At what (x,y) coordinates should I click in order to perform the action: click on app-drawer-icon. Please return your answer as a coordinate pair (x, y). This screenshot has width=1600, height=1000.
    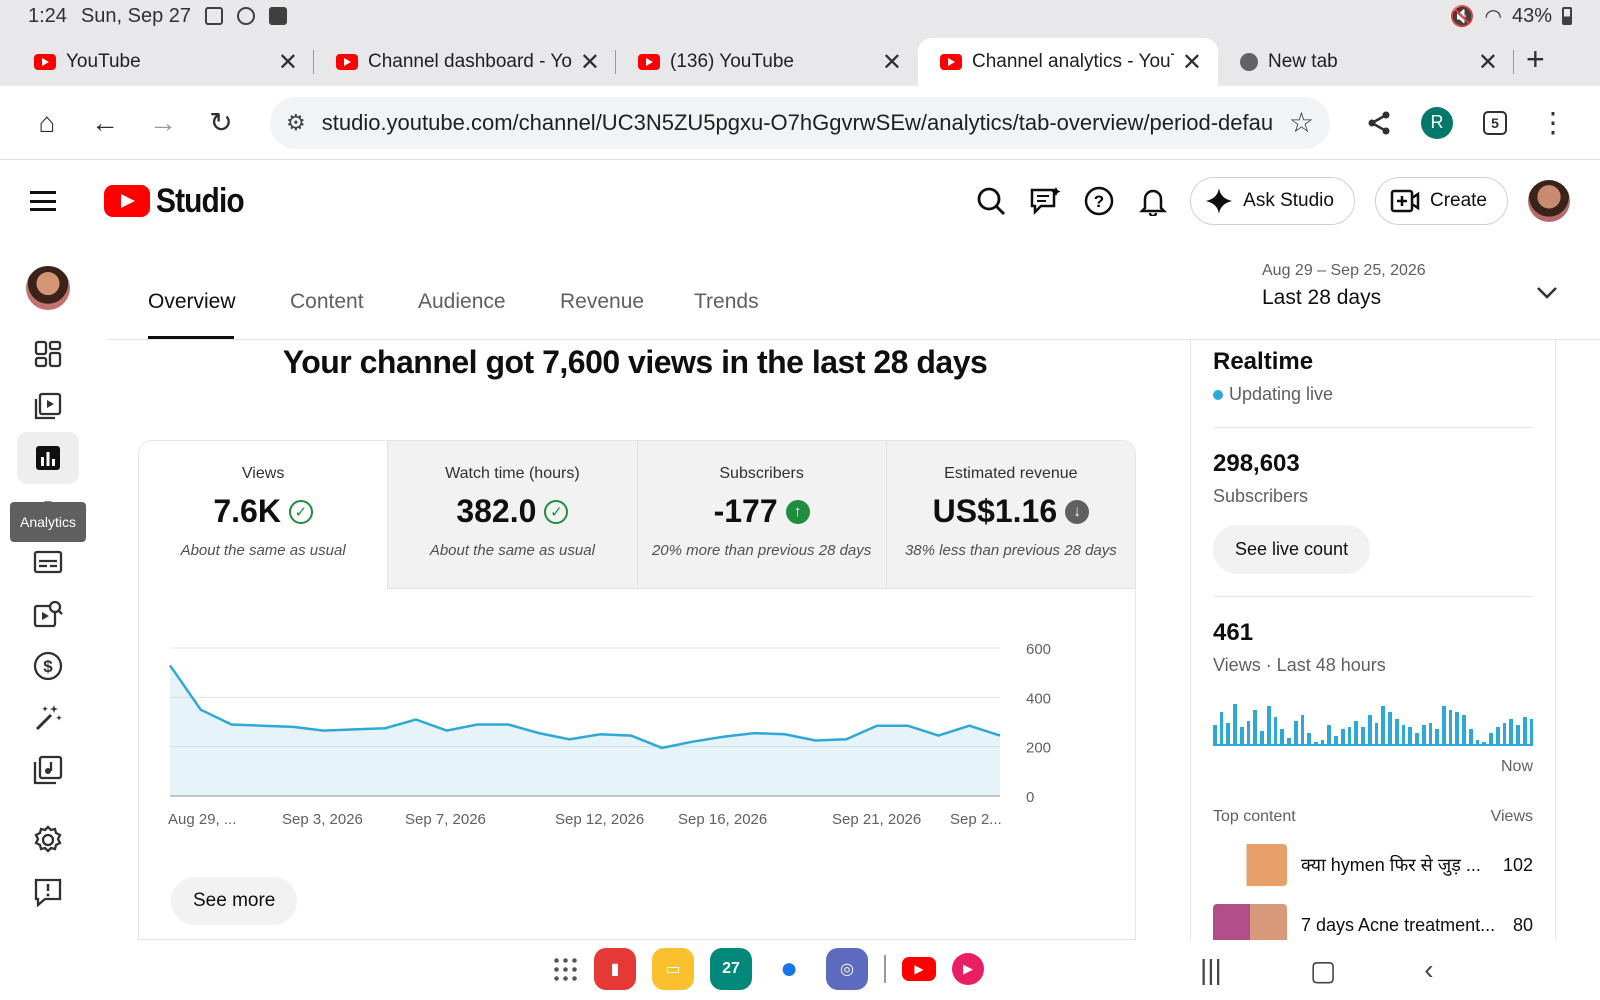
    Looking at the image, I should click on (565, 969).